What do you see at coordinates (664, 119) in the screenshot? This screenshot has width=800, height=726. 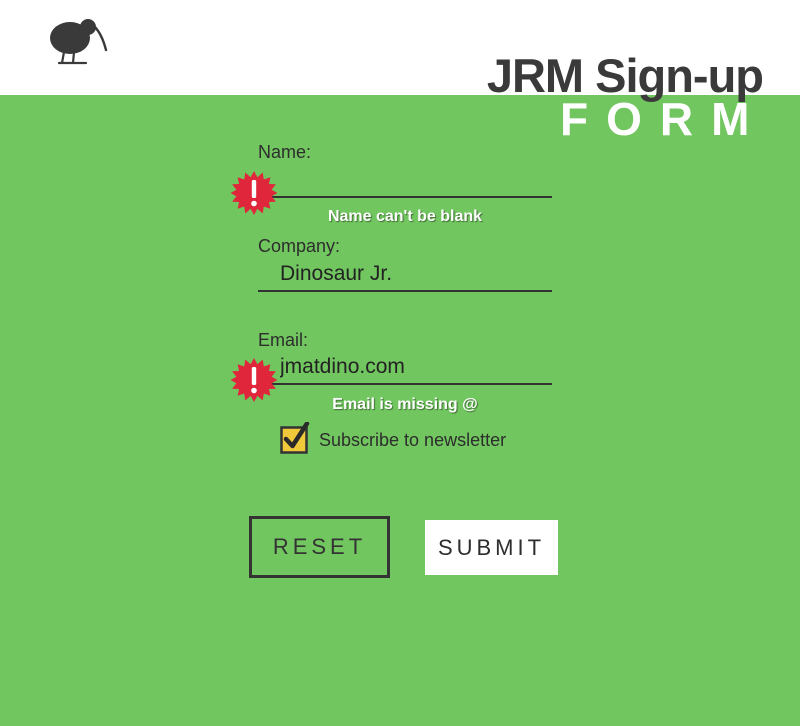 I see `page-subtitle: FORM` at bounding box center [664, 119].